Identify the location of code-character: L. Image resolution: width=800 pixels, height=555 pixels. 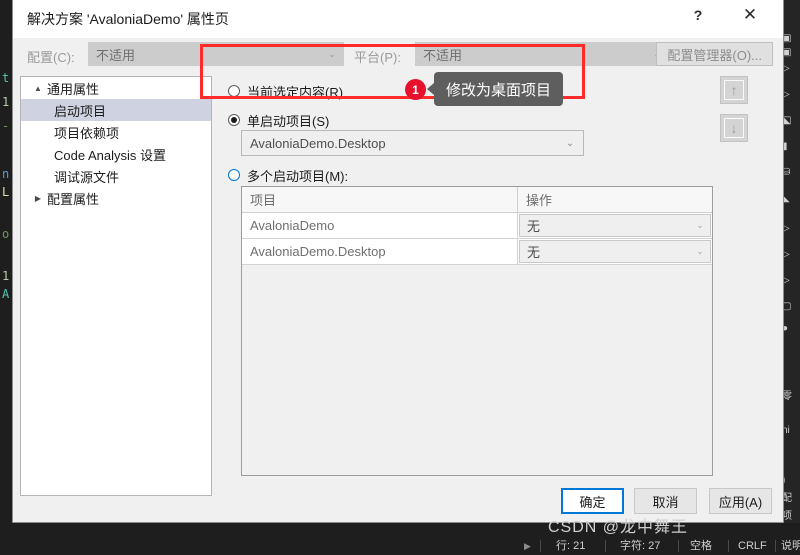
(6, 192).